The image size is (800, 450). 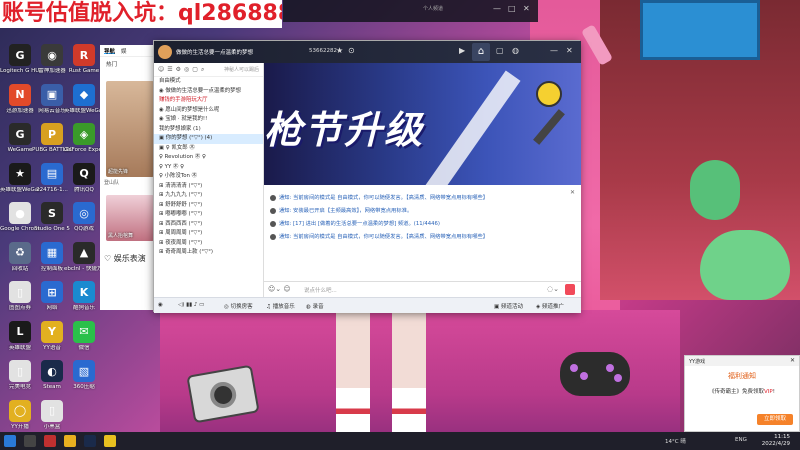 What do you see at coordinates (208, 177) in the screenshot?
I see `channel-row: ♀ 小陈没Ton ㊍` at bounding box center [208, 177].